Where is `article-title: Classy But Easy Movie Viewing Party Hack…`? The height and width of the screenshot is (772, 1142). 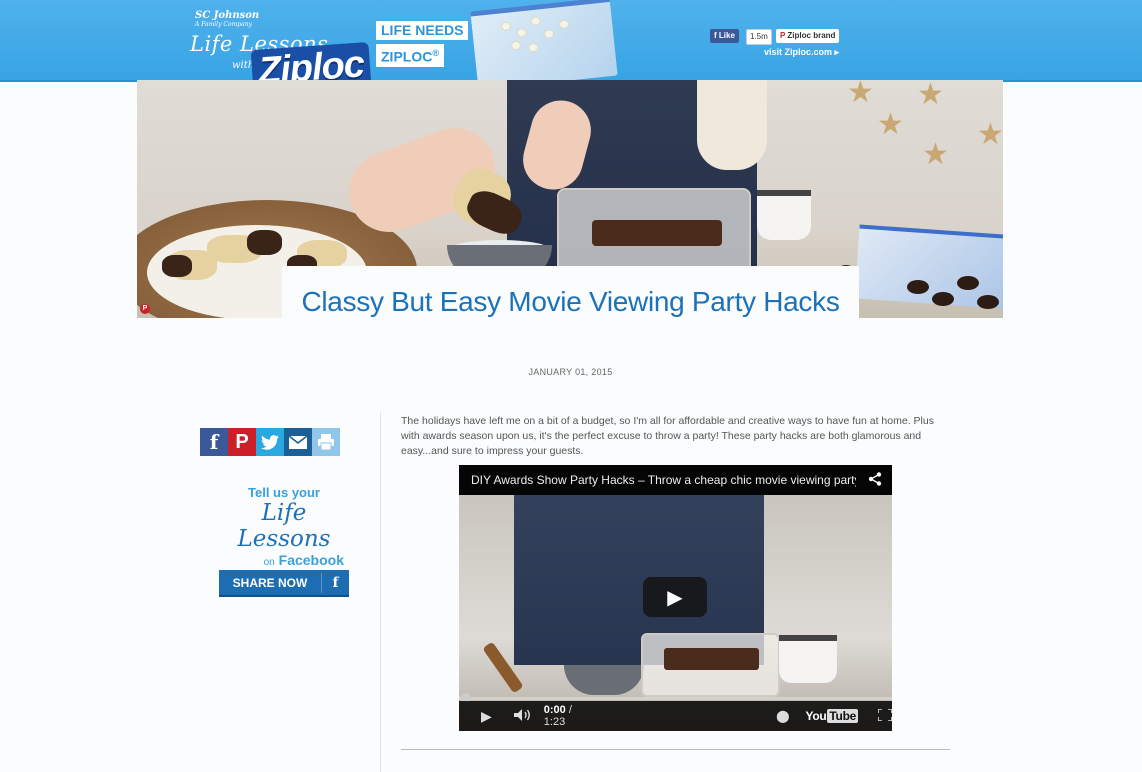 article-title: Classy But Easy Movie Viewing Party Hack… is located at coordinates (570, 301).